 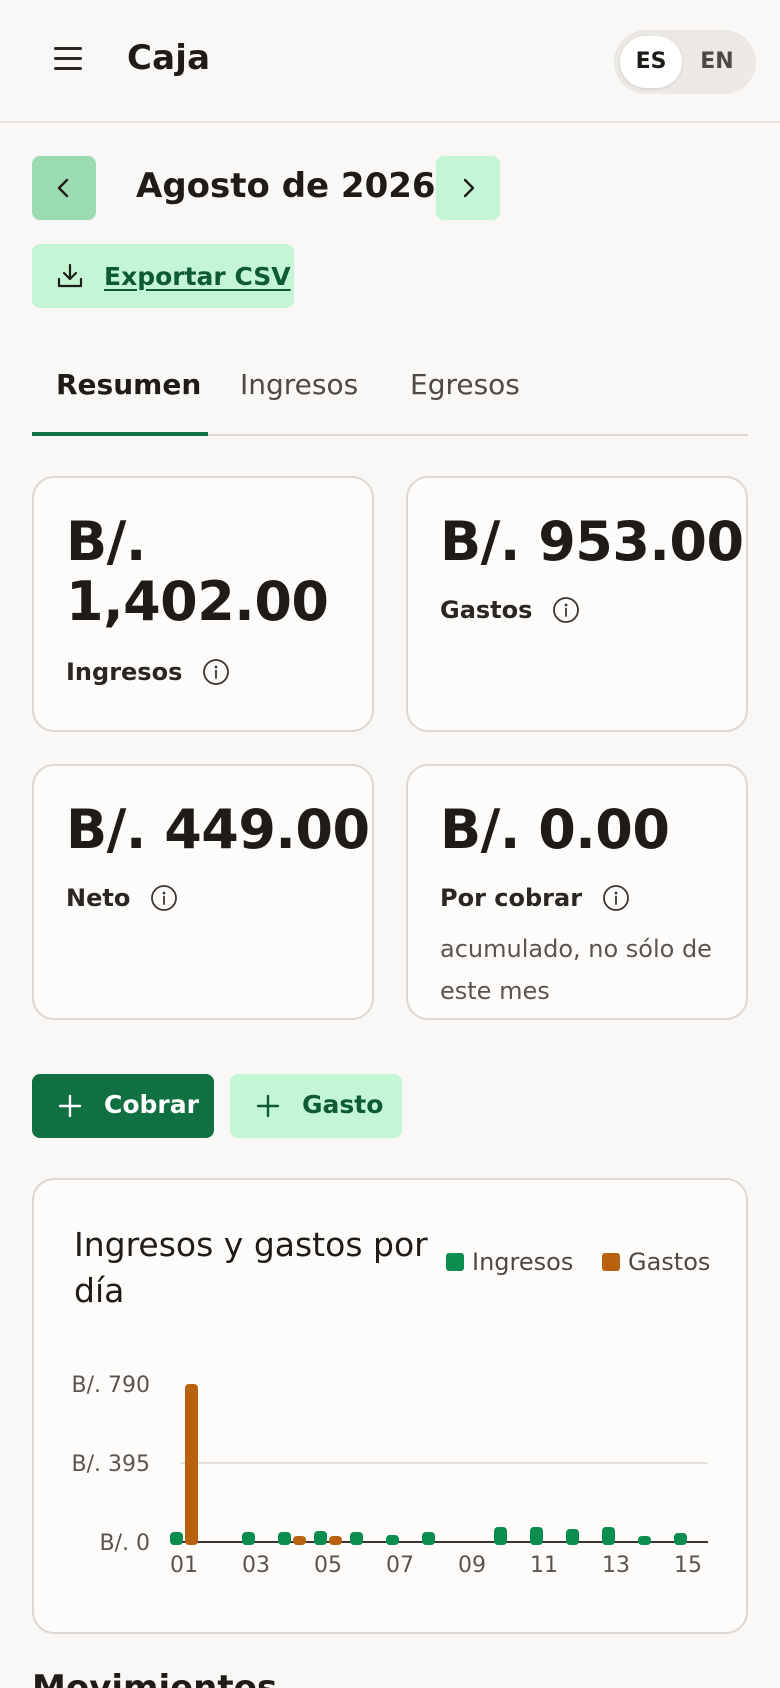 I want to click on x-tick-label: 09, so click(x=472, y=1565).